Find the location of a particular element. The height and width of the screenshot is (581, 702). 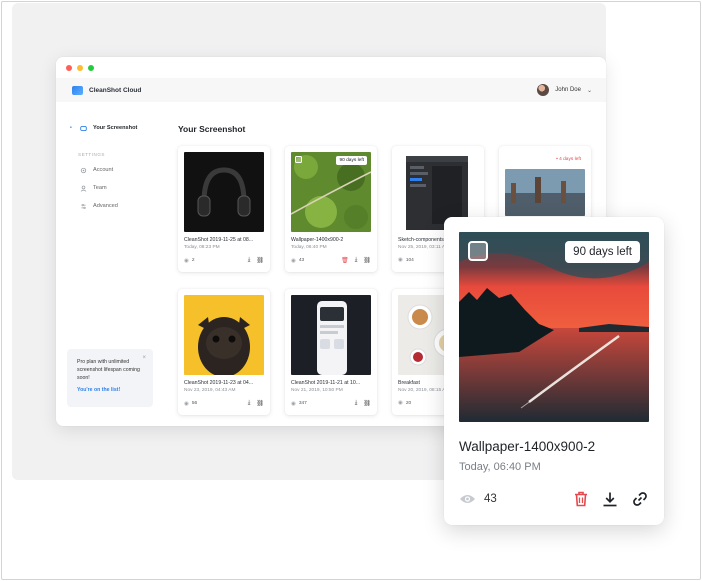

page-title: Your Screenshot is located at coordinates (212, 129).